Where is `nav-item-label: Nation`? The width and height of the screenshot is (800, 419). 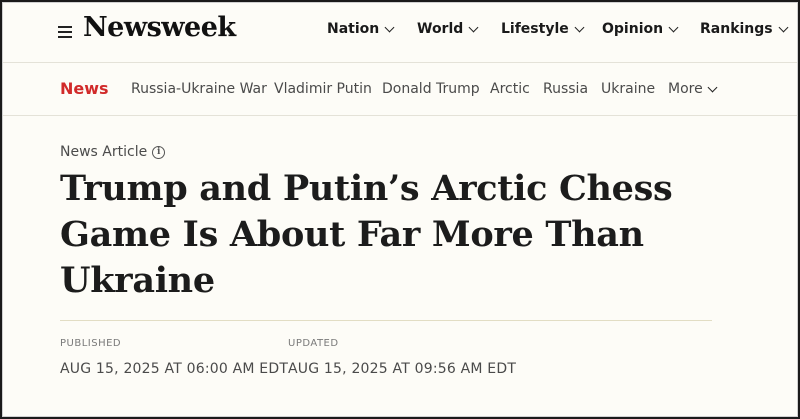 nav-item-label: Nation is located at coordinates (353, 29).